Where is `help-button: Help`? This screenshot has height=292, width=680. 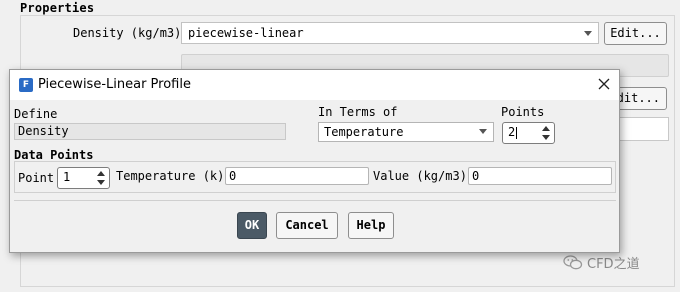
help-button: Help is located at coordinates (371, 225).